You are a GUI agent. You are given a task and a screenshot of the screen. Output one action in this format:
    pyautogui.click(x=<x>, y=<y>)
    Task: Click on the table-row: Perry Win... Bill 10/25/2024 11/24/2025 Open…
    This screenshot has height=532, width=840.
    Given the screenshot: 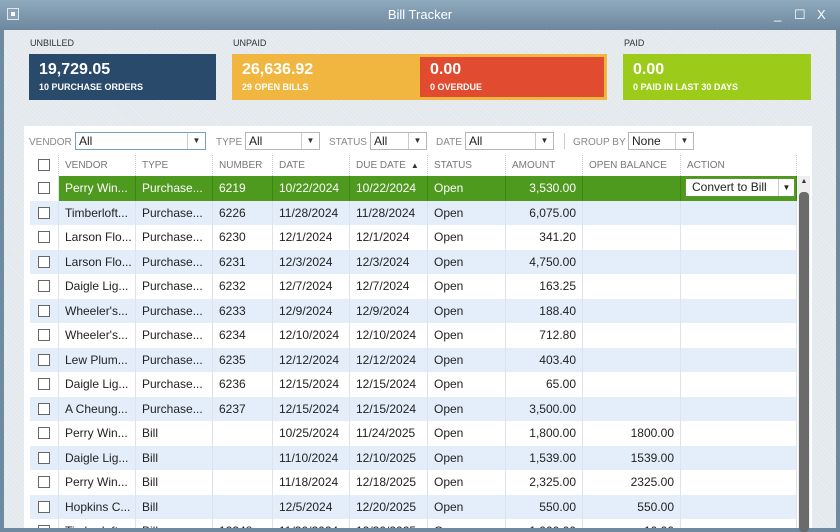 What is the action you would take?
    pyautogui.click(x=413, y=433)
    